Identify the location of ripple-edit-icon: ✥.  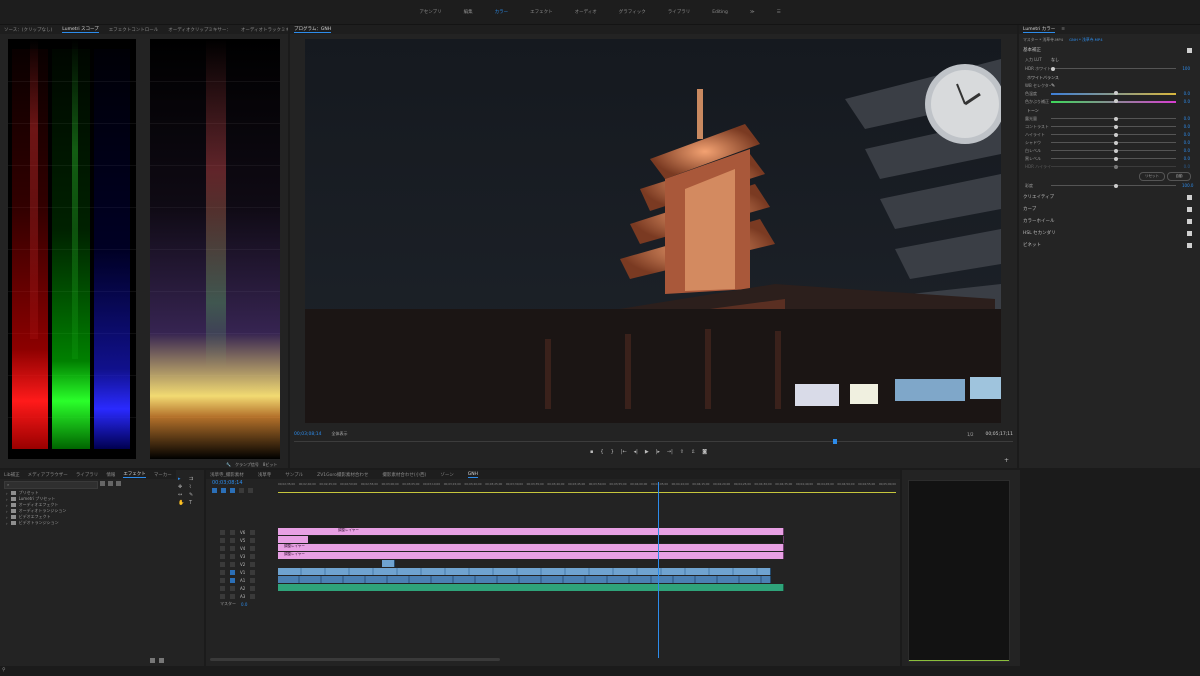
(182, 487).